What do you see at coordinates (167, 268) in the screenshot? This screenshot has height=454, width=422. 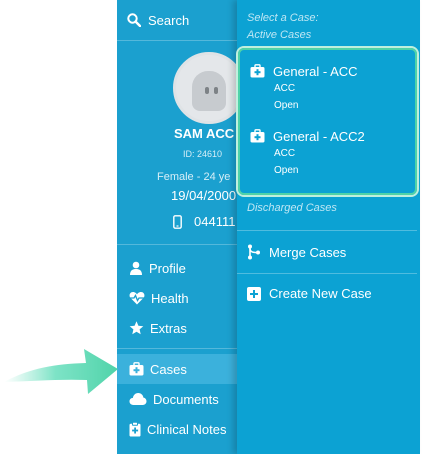 I see `nav-profile-label: Profile` at bounding box center [167, 268].